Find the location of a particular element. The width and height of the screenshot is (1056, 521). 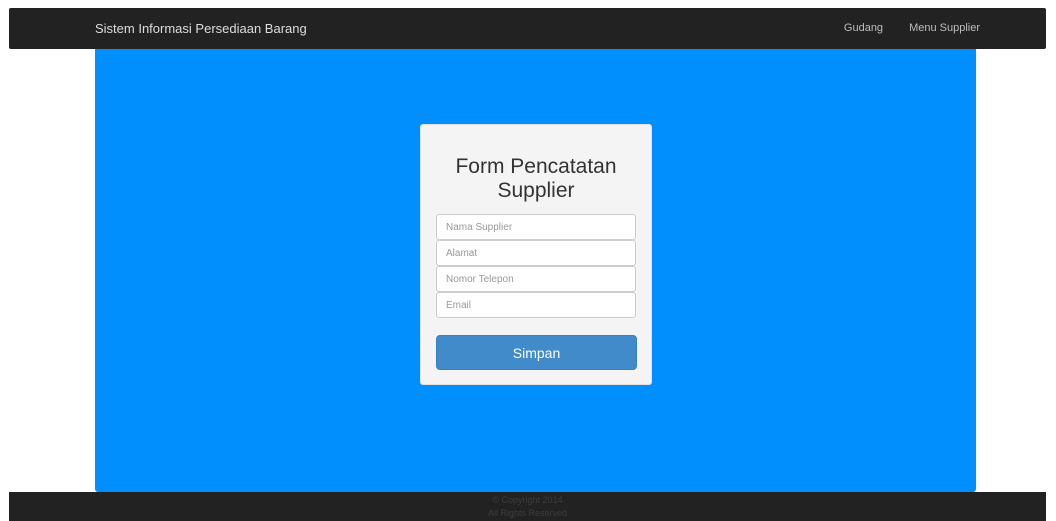

email-input is located at coordinates (536, 305).